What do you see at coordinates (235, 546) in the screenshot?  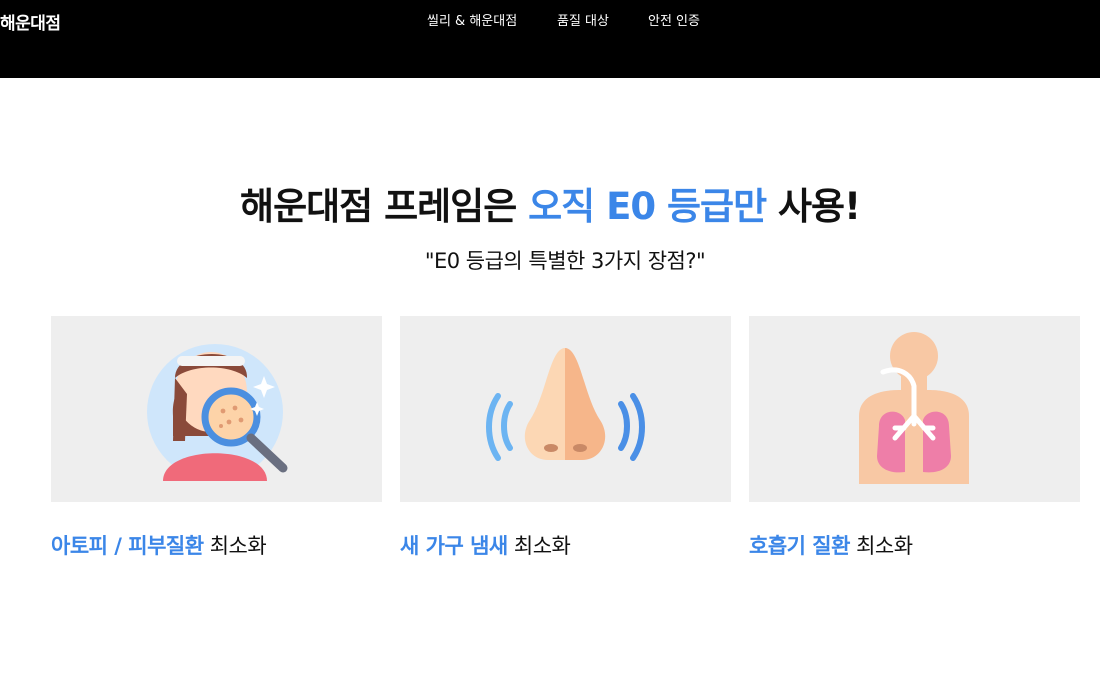 I see `feature-caption-skin-rest: 최소화` at bounding box center [235, 546].